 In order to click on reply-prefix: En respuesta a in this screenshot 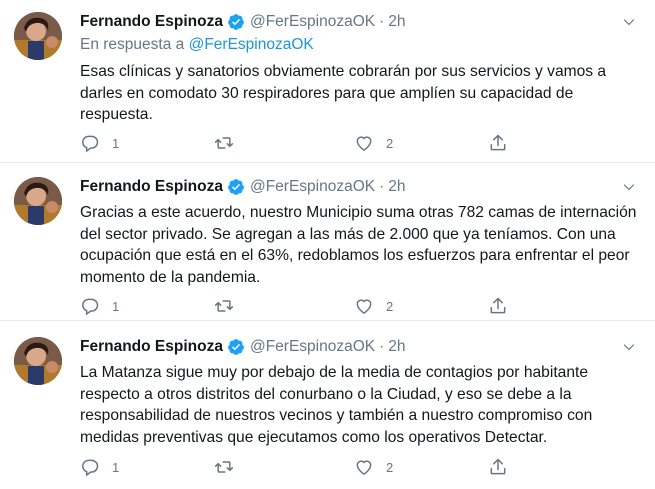, I will do `click(132, 44)`.